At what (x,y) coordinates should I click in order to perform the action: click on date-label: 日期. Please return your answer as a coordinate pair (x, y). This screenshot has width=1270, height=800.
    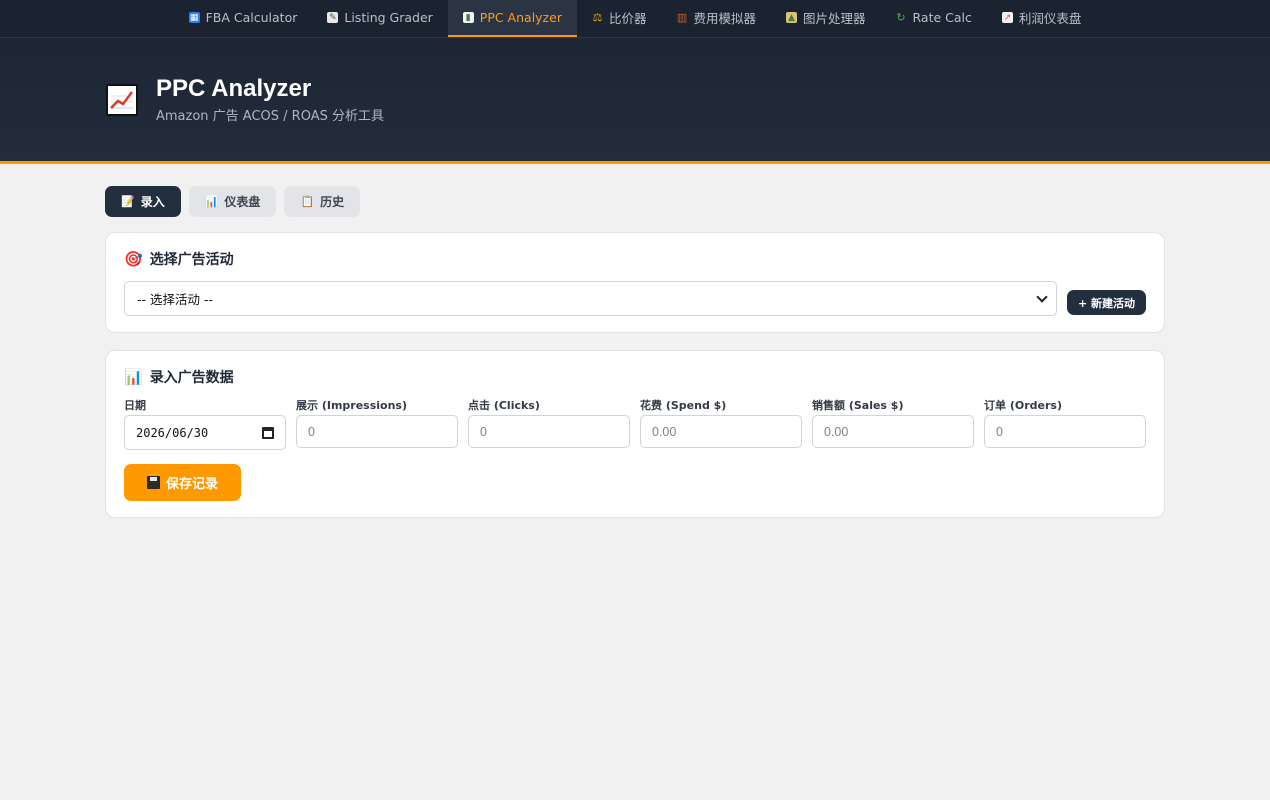
    Looking at the image, I should click on (135, 405).